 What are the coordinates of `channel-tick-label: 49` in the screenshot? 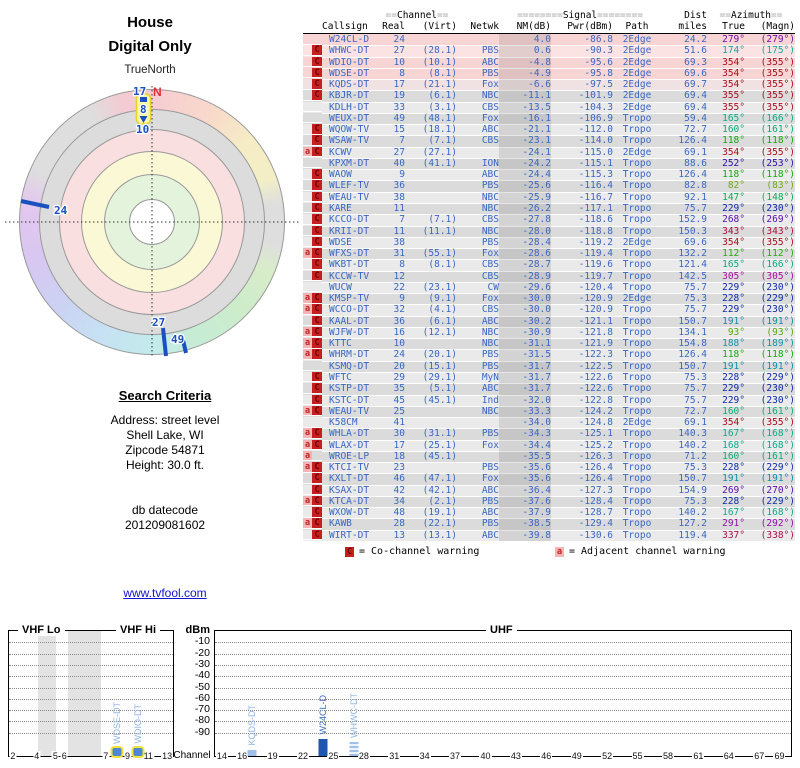 It's located at (576, 756).